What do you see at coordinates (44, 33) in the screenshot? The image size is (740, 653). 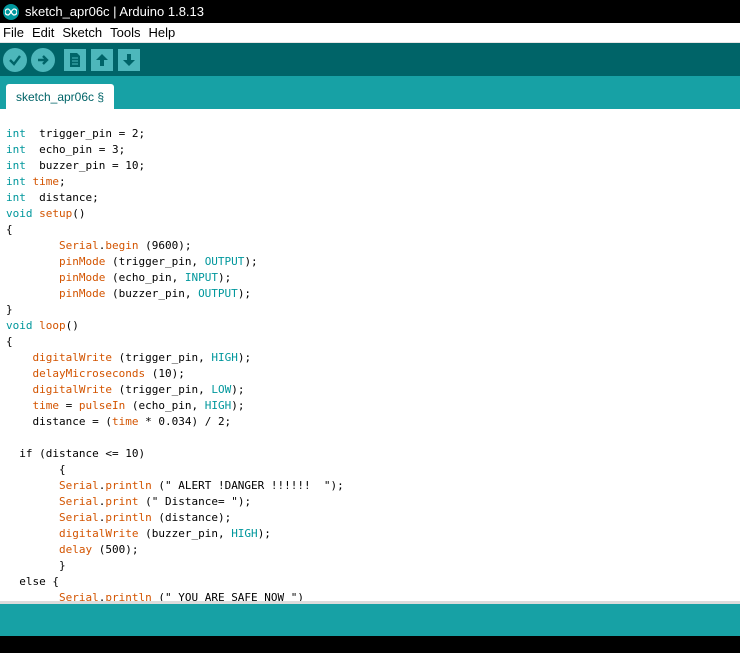 I see `menu-edit: Edit` at bounding box center [44, 33].